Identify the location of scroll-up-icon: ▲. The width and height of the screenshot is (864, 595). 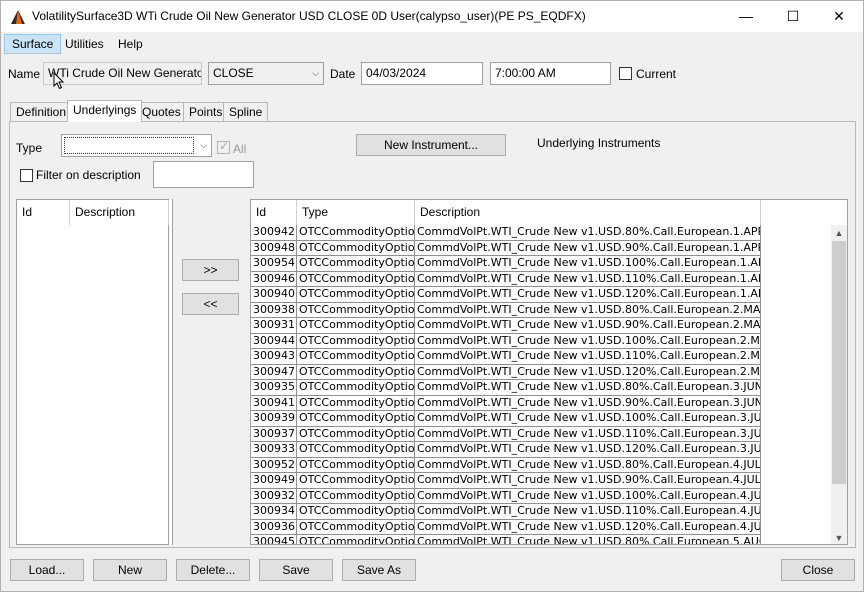
(839, 233).